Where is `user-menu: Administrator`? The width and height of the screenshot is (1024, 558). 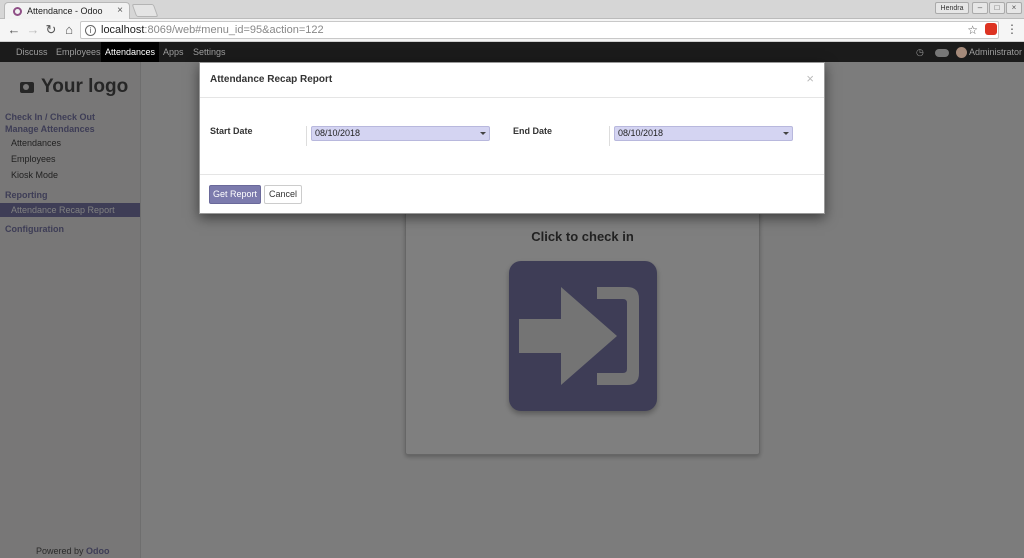 user-menu: Administrator is located at coordinates (995, 52).